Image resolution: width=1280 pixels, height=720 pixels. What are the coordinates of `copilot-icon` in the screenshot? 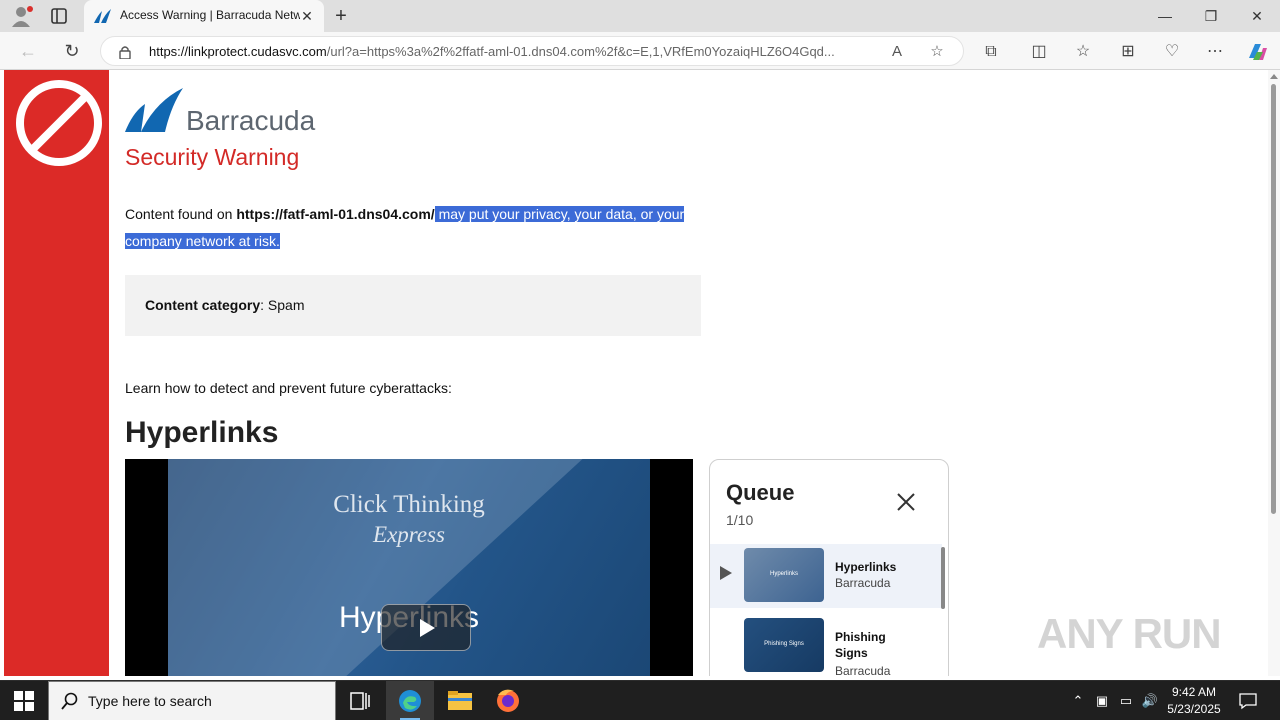 It's located at (1257, 52).